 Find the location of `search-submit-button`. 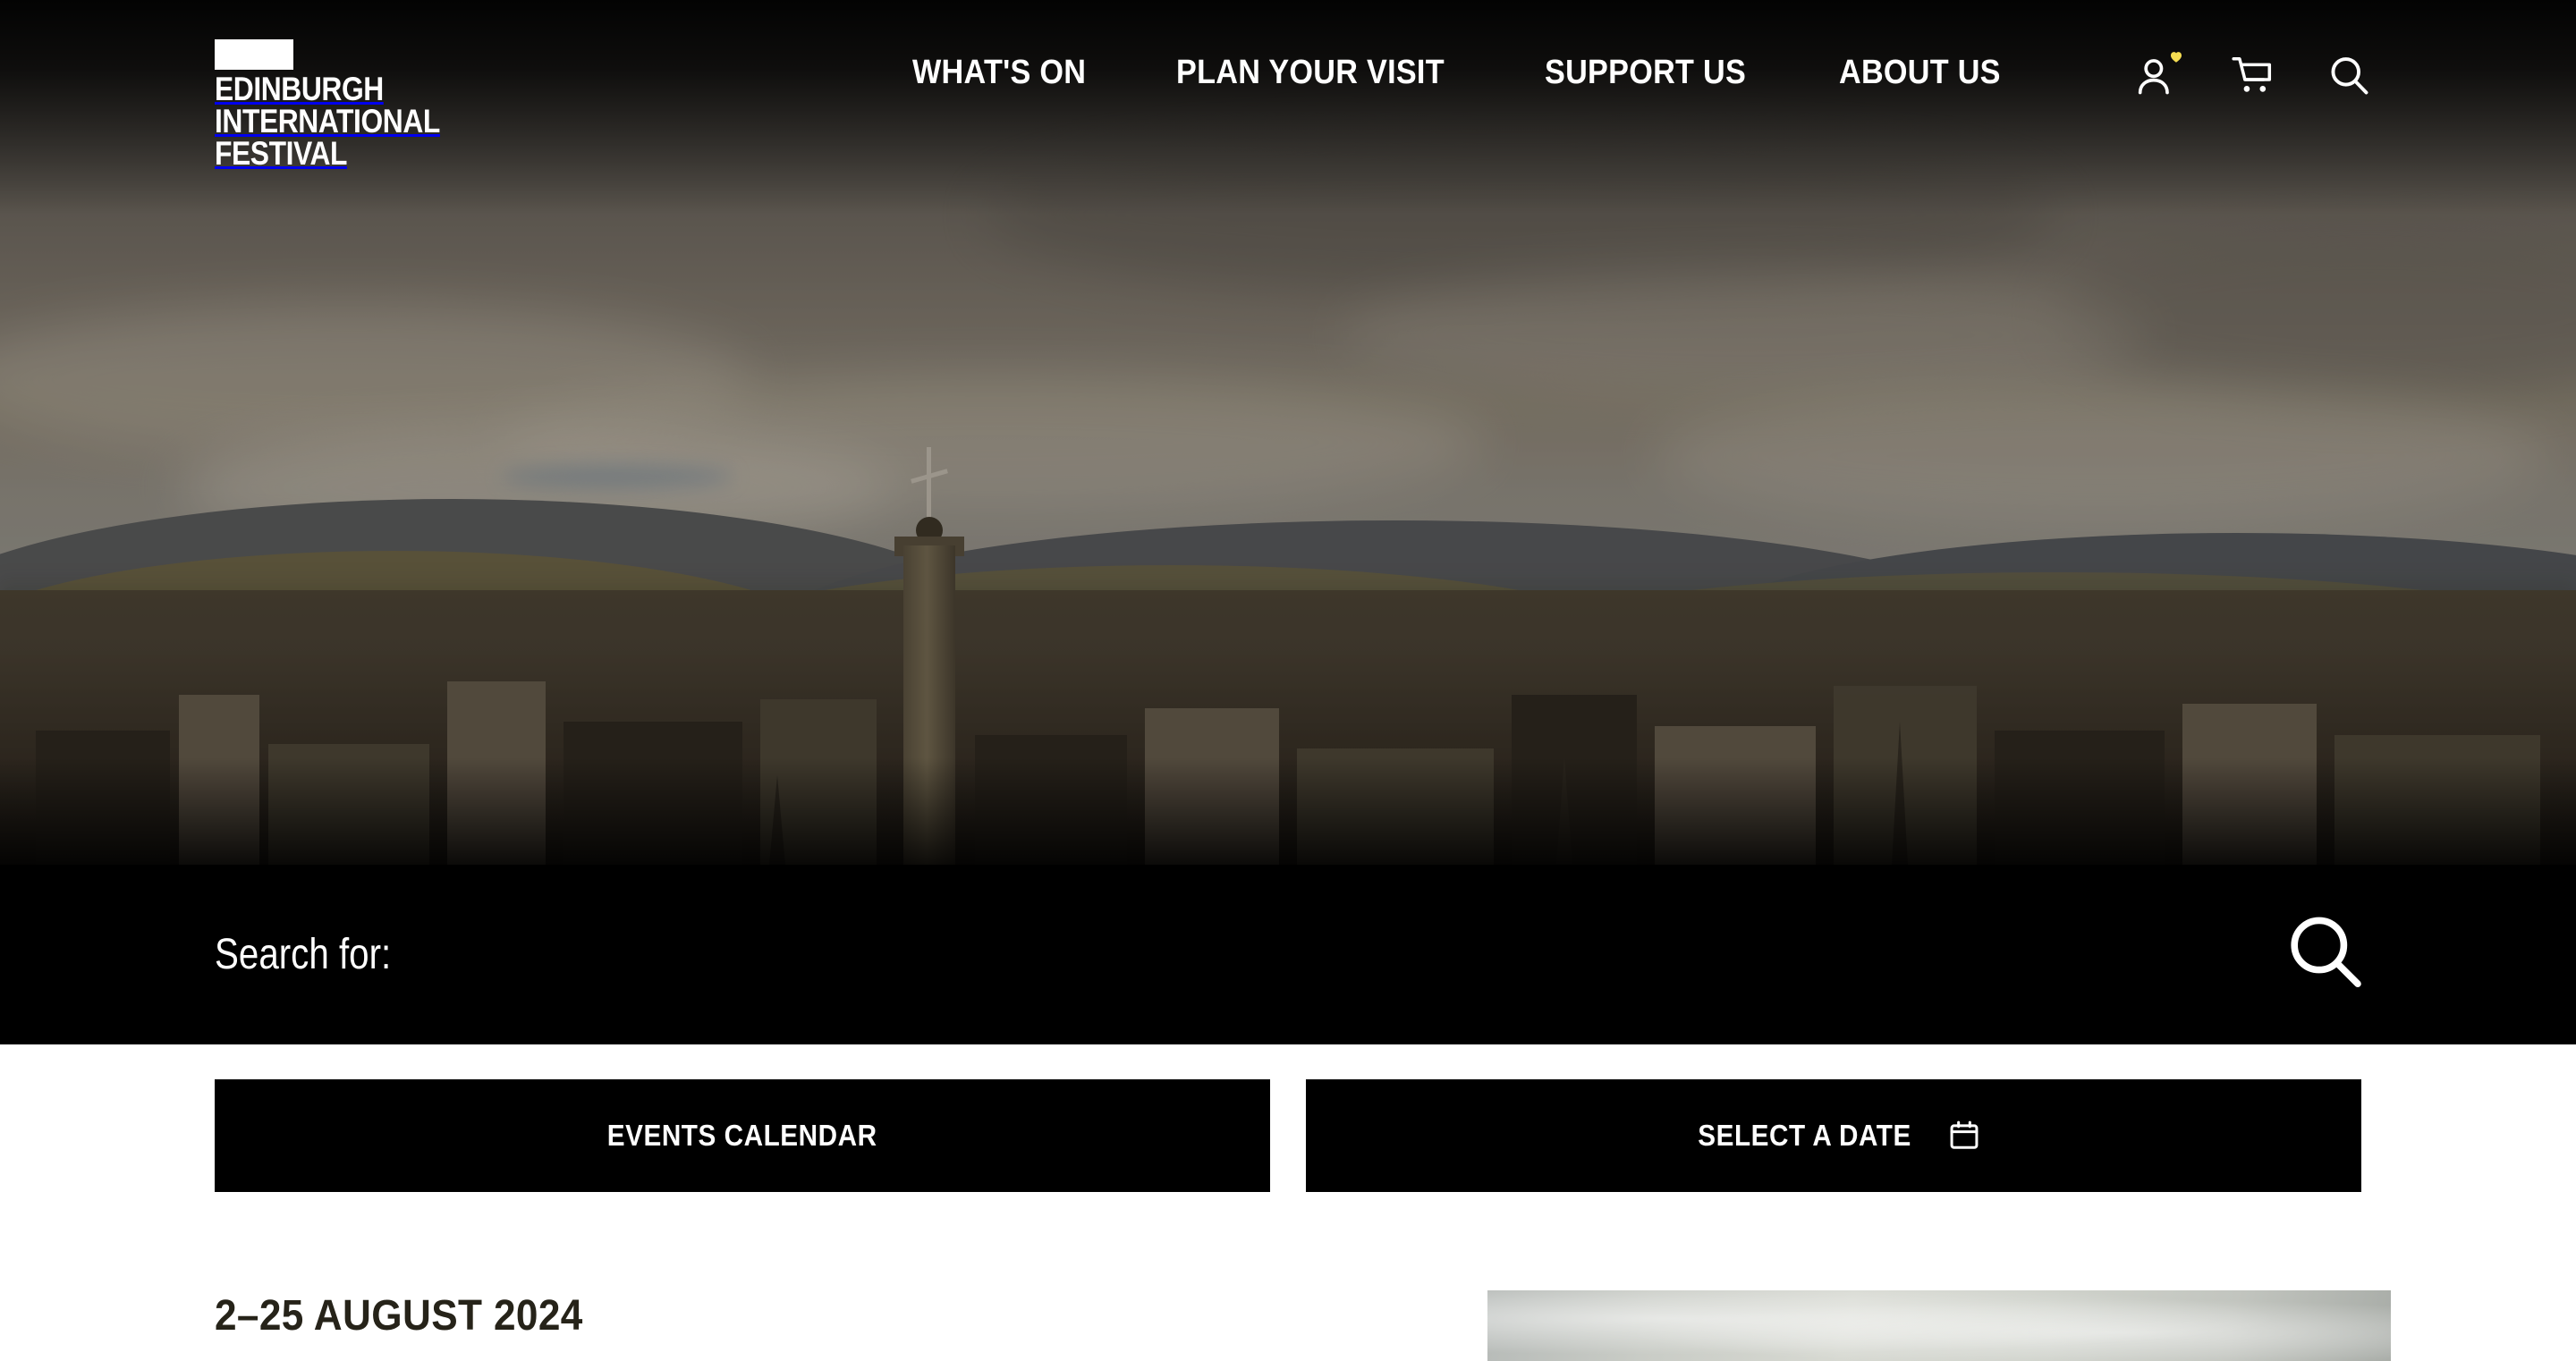

search-submit-button is located at coordinates (2325, 952).